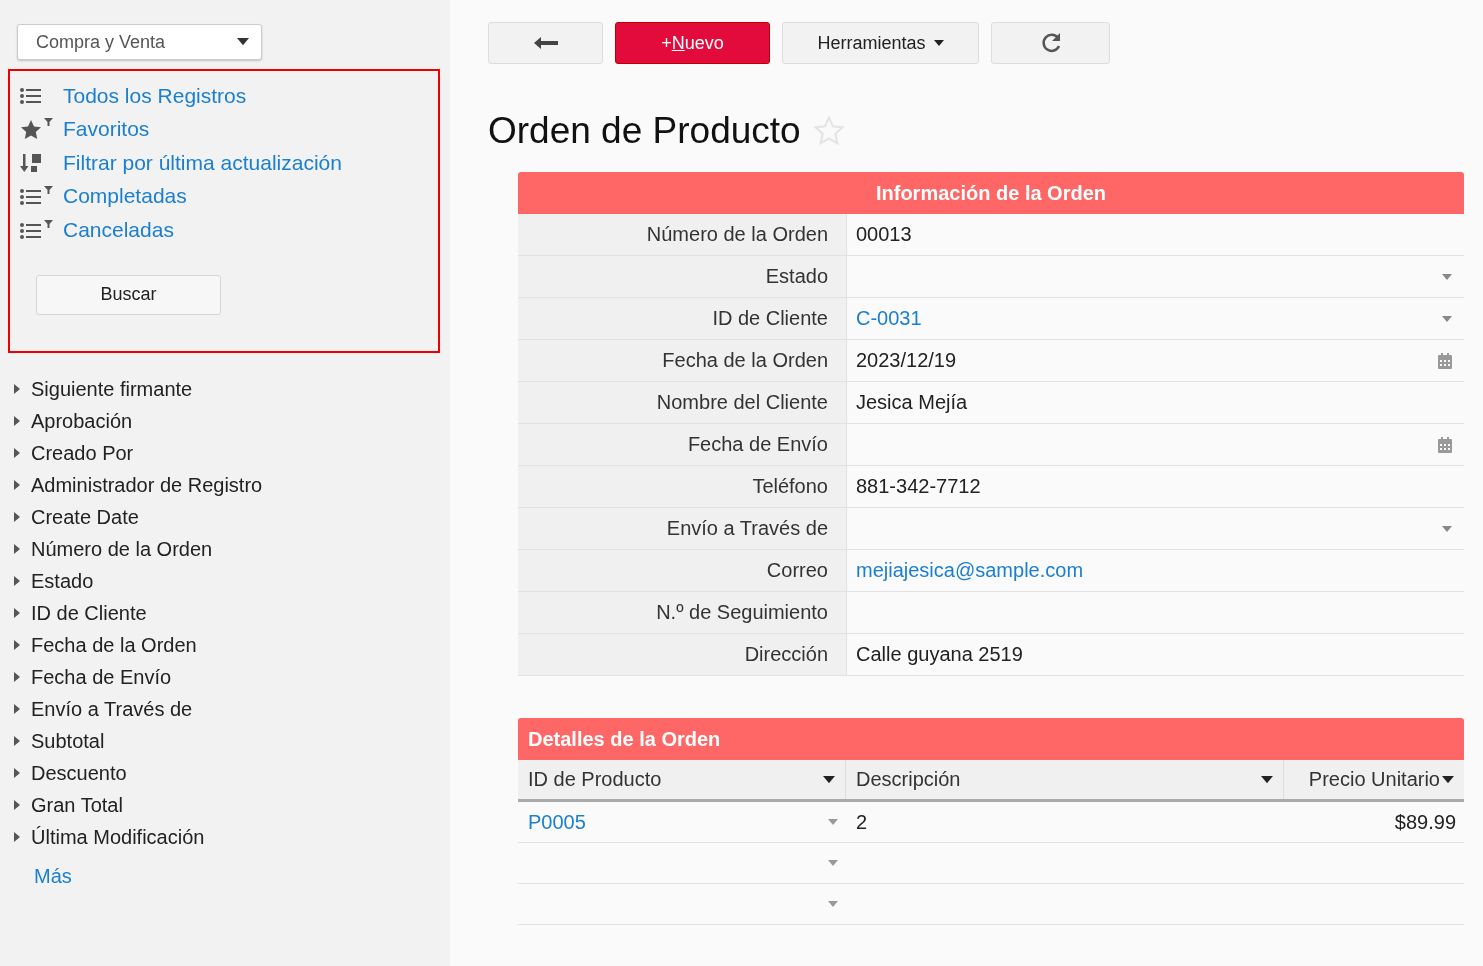  What do you see at coordinates (68, 741) in the screenshot?
I see `field-label: Subtotal` at bounding box center [68, 741].